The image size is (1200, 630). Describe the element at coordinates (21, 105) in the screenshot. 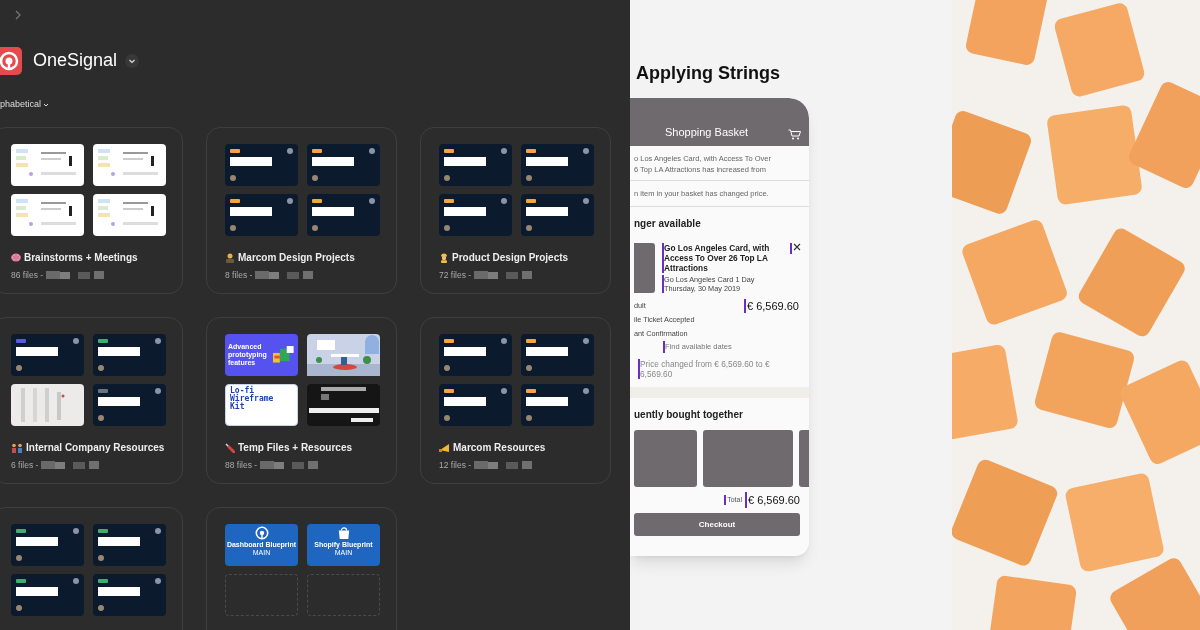

I see `sort-label: phabetical` at that location.